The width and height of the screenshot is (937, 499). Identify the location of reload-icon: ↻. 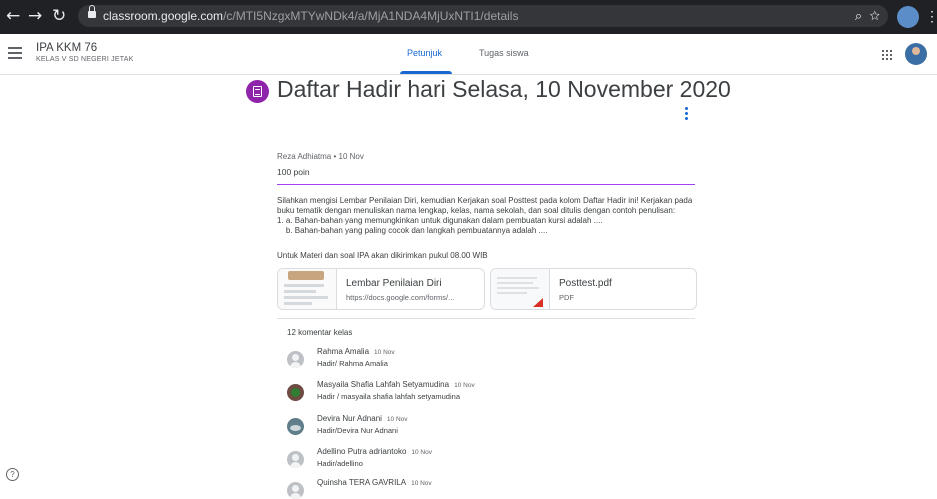
(59, 16).